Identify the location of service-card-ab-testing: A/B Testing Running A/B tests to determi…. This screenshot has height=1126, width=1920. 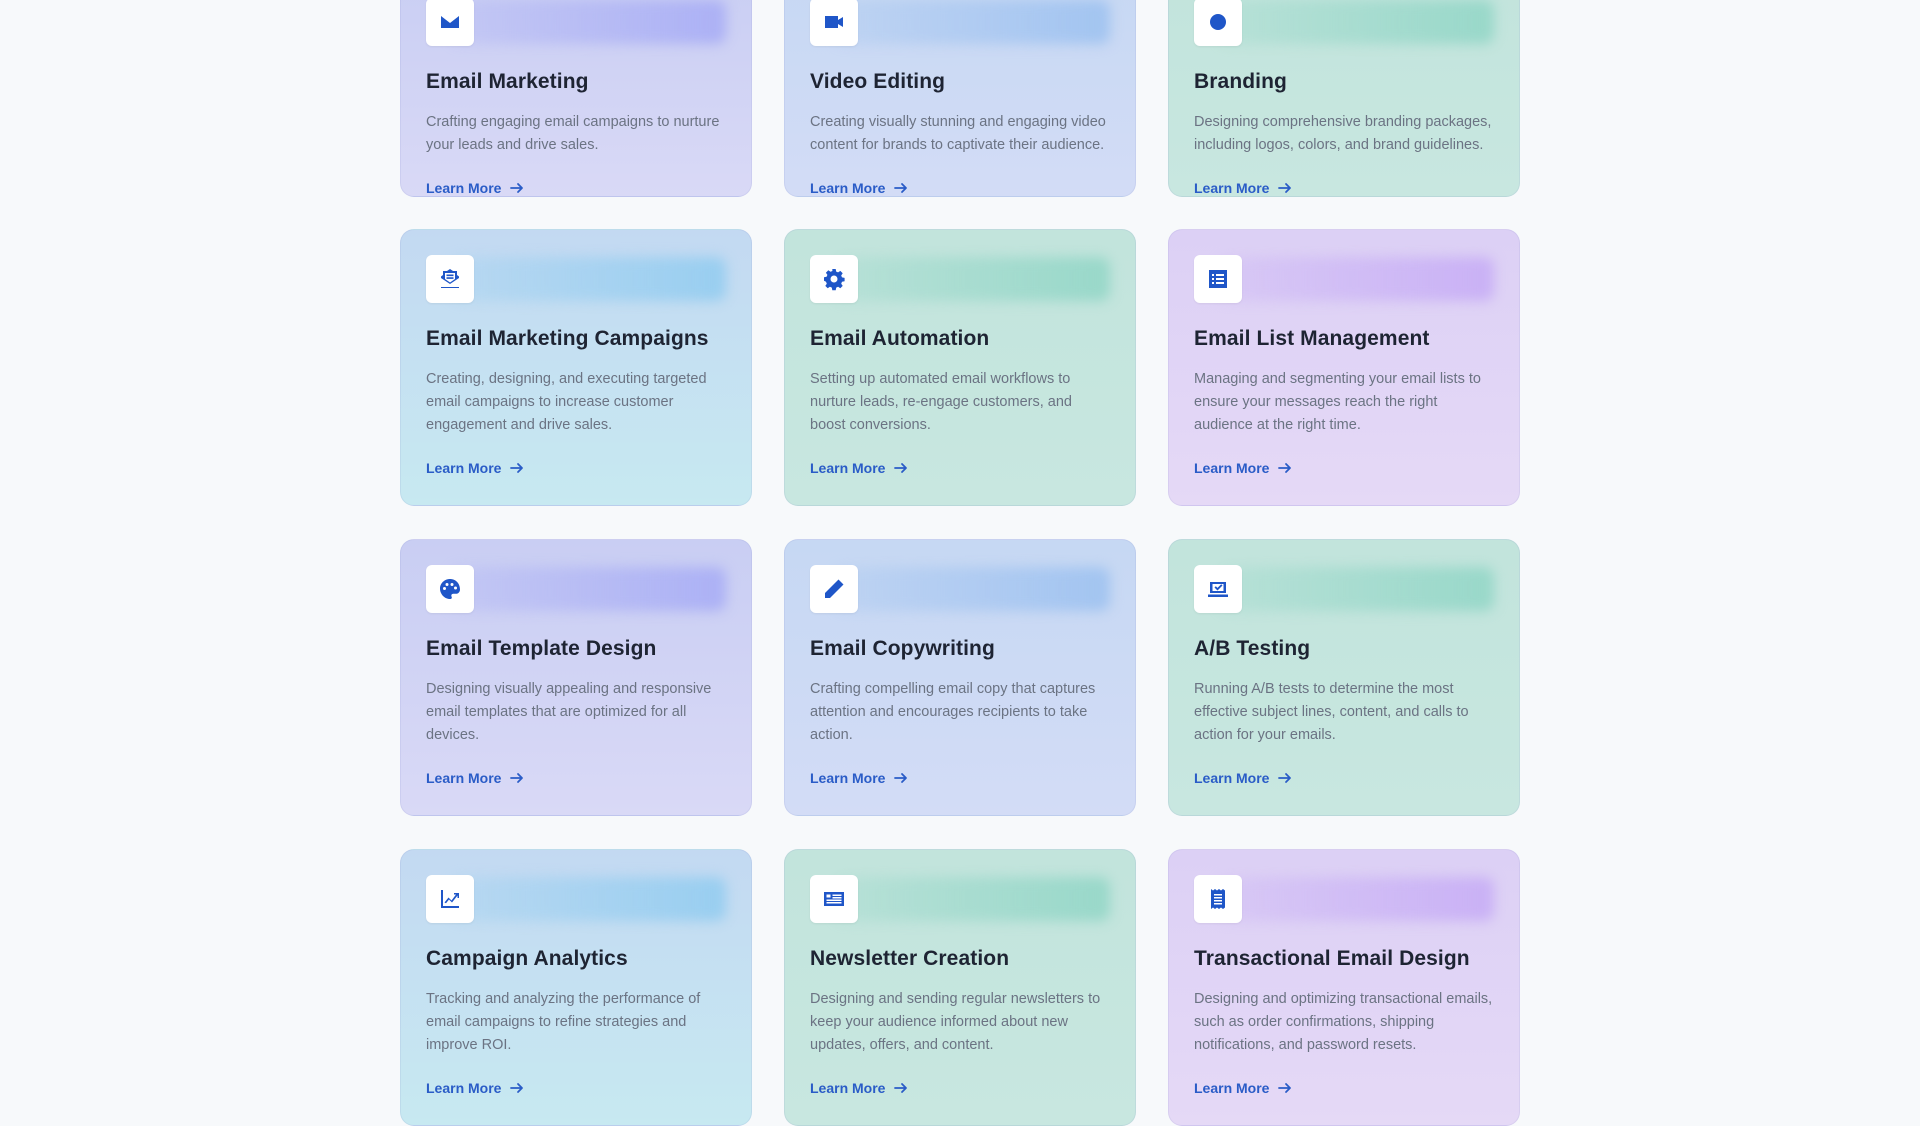
(1344, 677).